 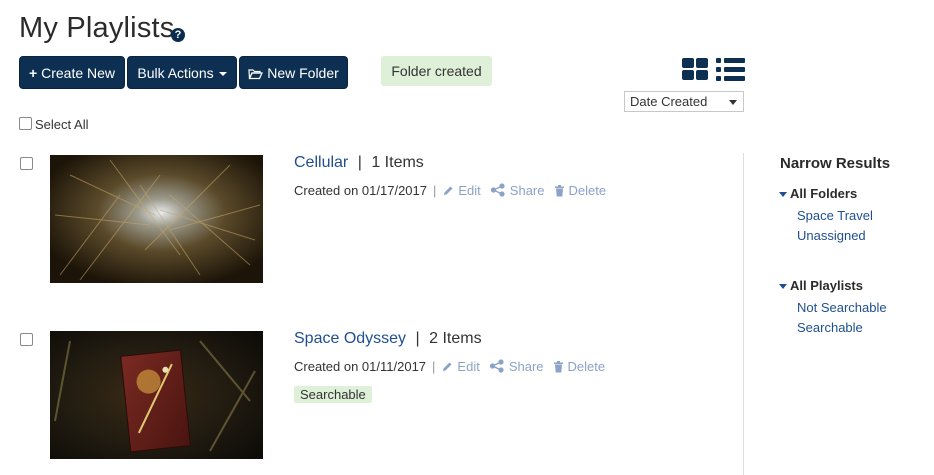 I want to click on all-playlists-label: All Playlists, so click(x=826, y=285).